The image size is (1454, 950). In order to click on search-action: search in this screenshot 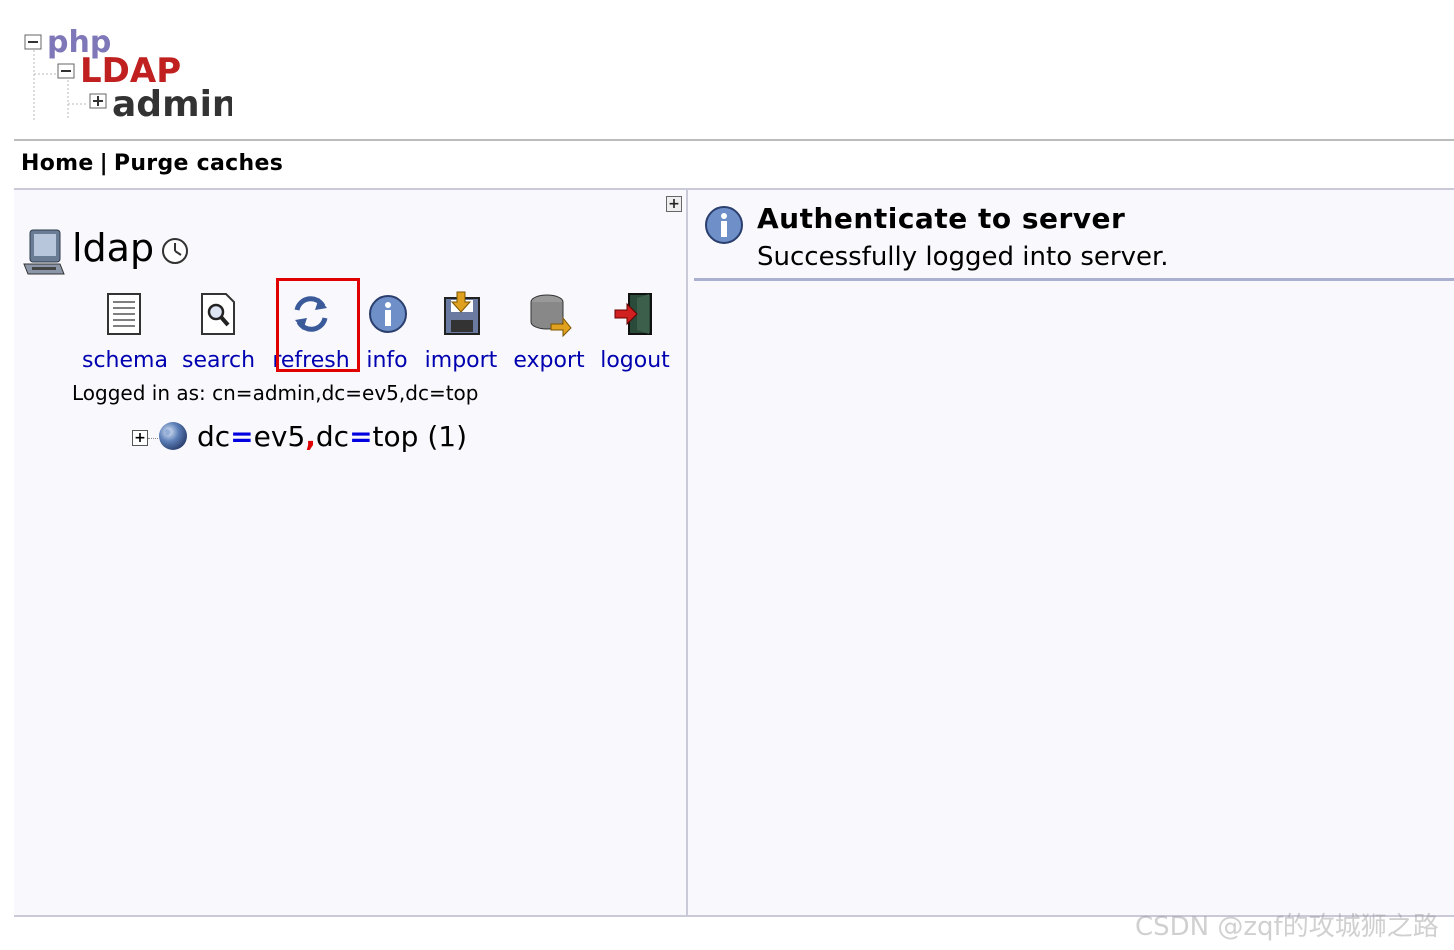, I will do `click(219, 331)`.